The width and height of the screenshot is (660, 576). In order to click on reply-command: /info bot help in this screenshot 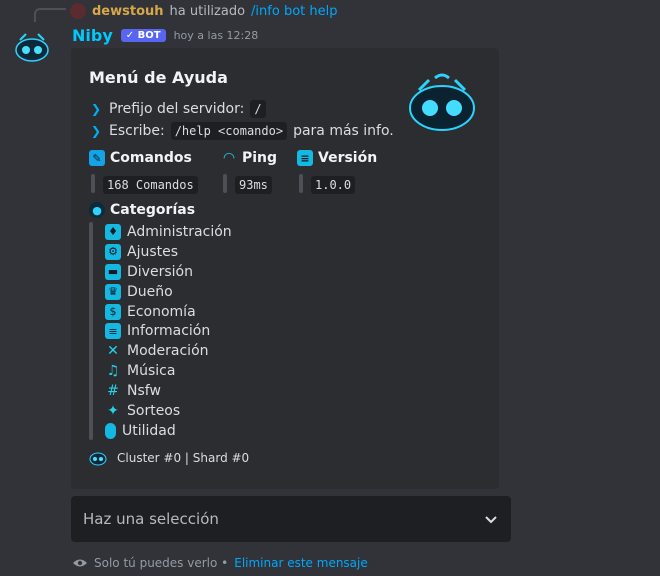, I will do `click(294, 11)`.